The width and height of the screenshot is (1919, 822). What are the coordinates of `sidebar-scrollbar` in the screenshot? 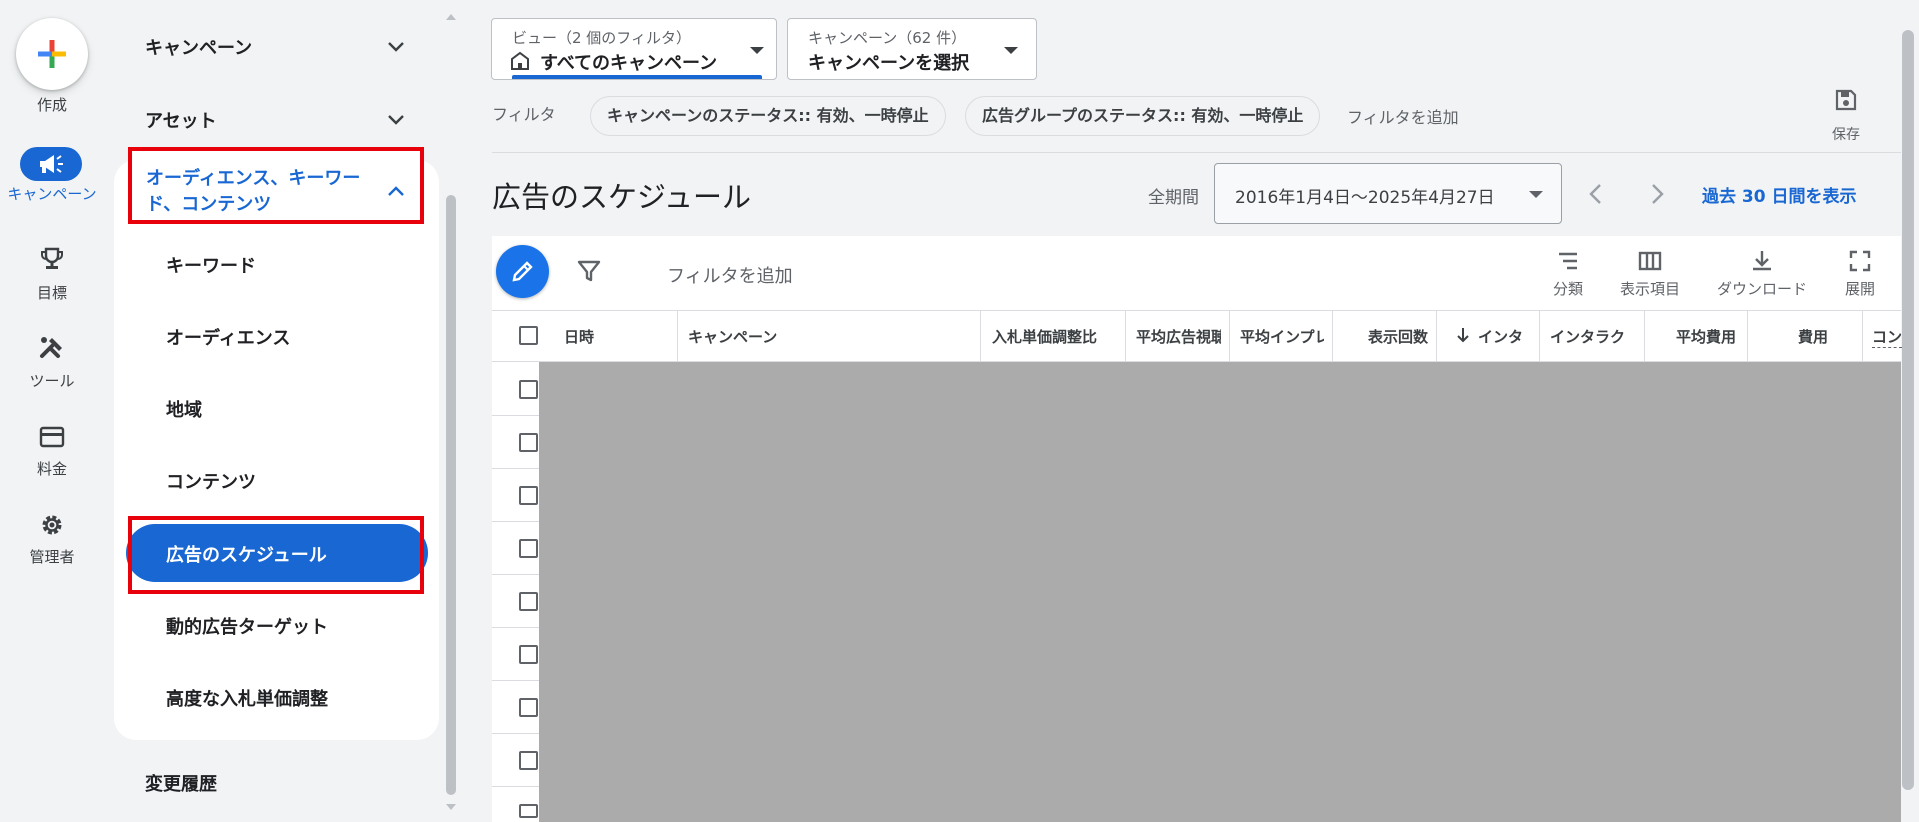 It's located at (451, 495).